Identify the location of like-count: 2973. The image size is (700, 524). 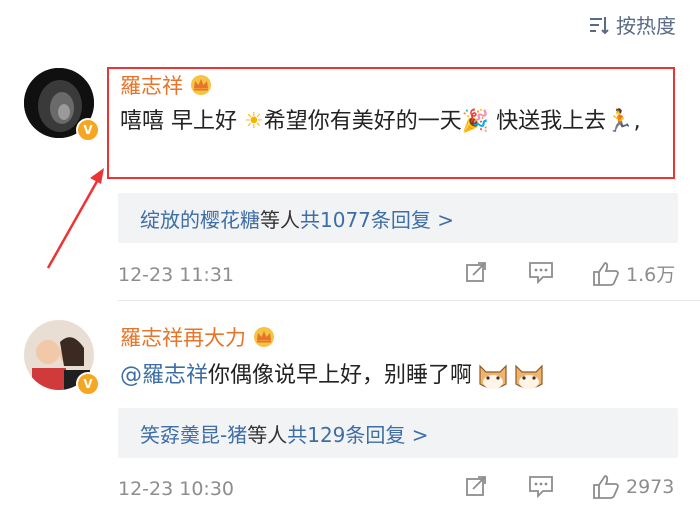
(650, 487).